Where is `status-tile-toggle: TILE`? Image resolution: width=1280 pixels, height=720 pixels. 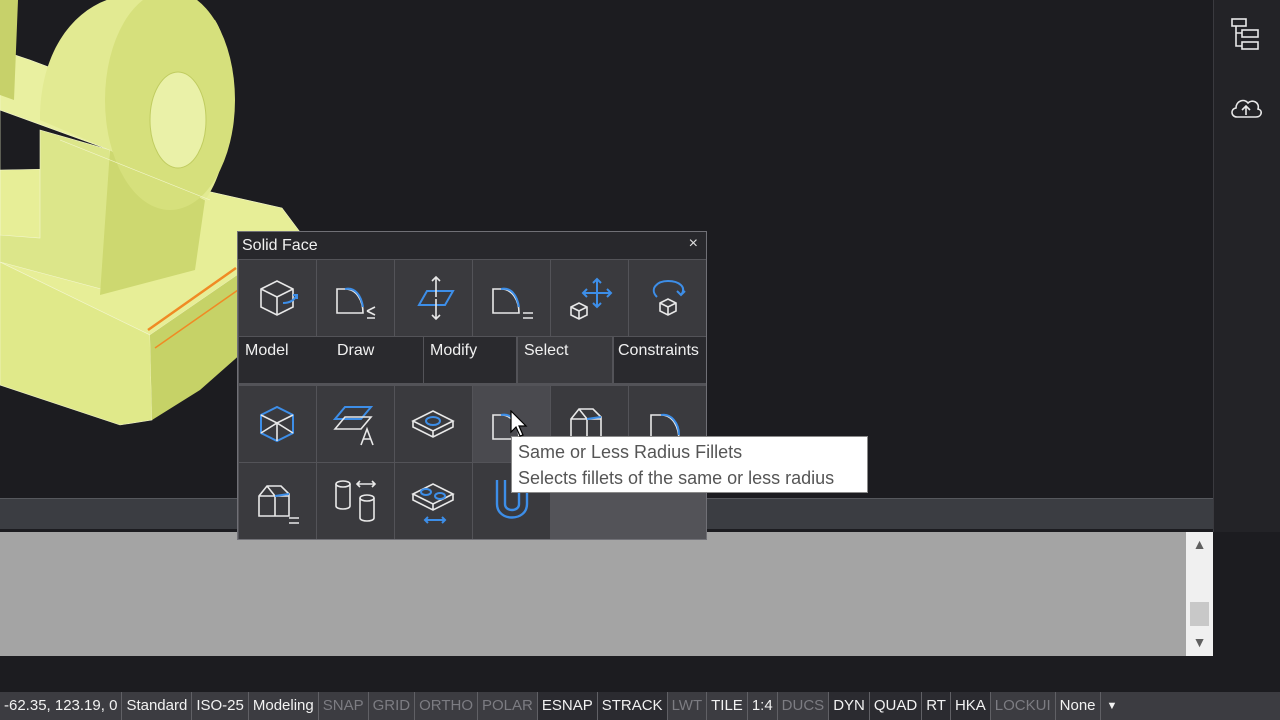 status-tile-toggle: TILE is located at coordinates (727, 706).